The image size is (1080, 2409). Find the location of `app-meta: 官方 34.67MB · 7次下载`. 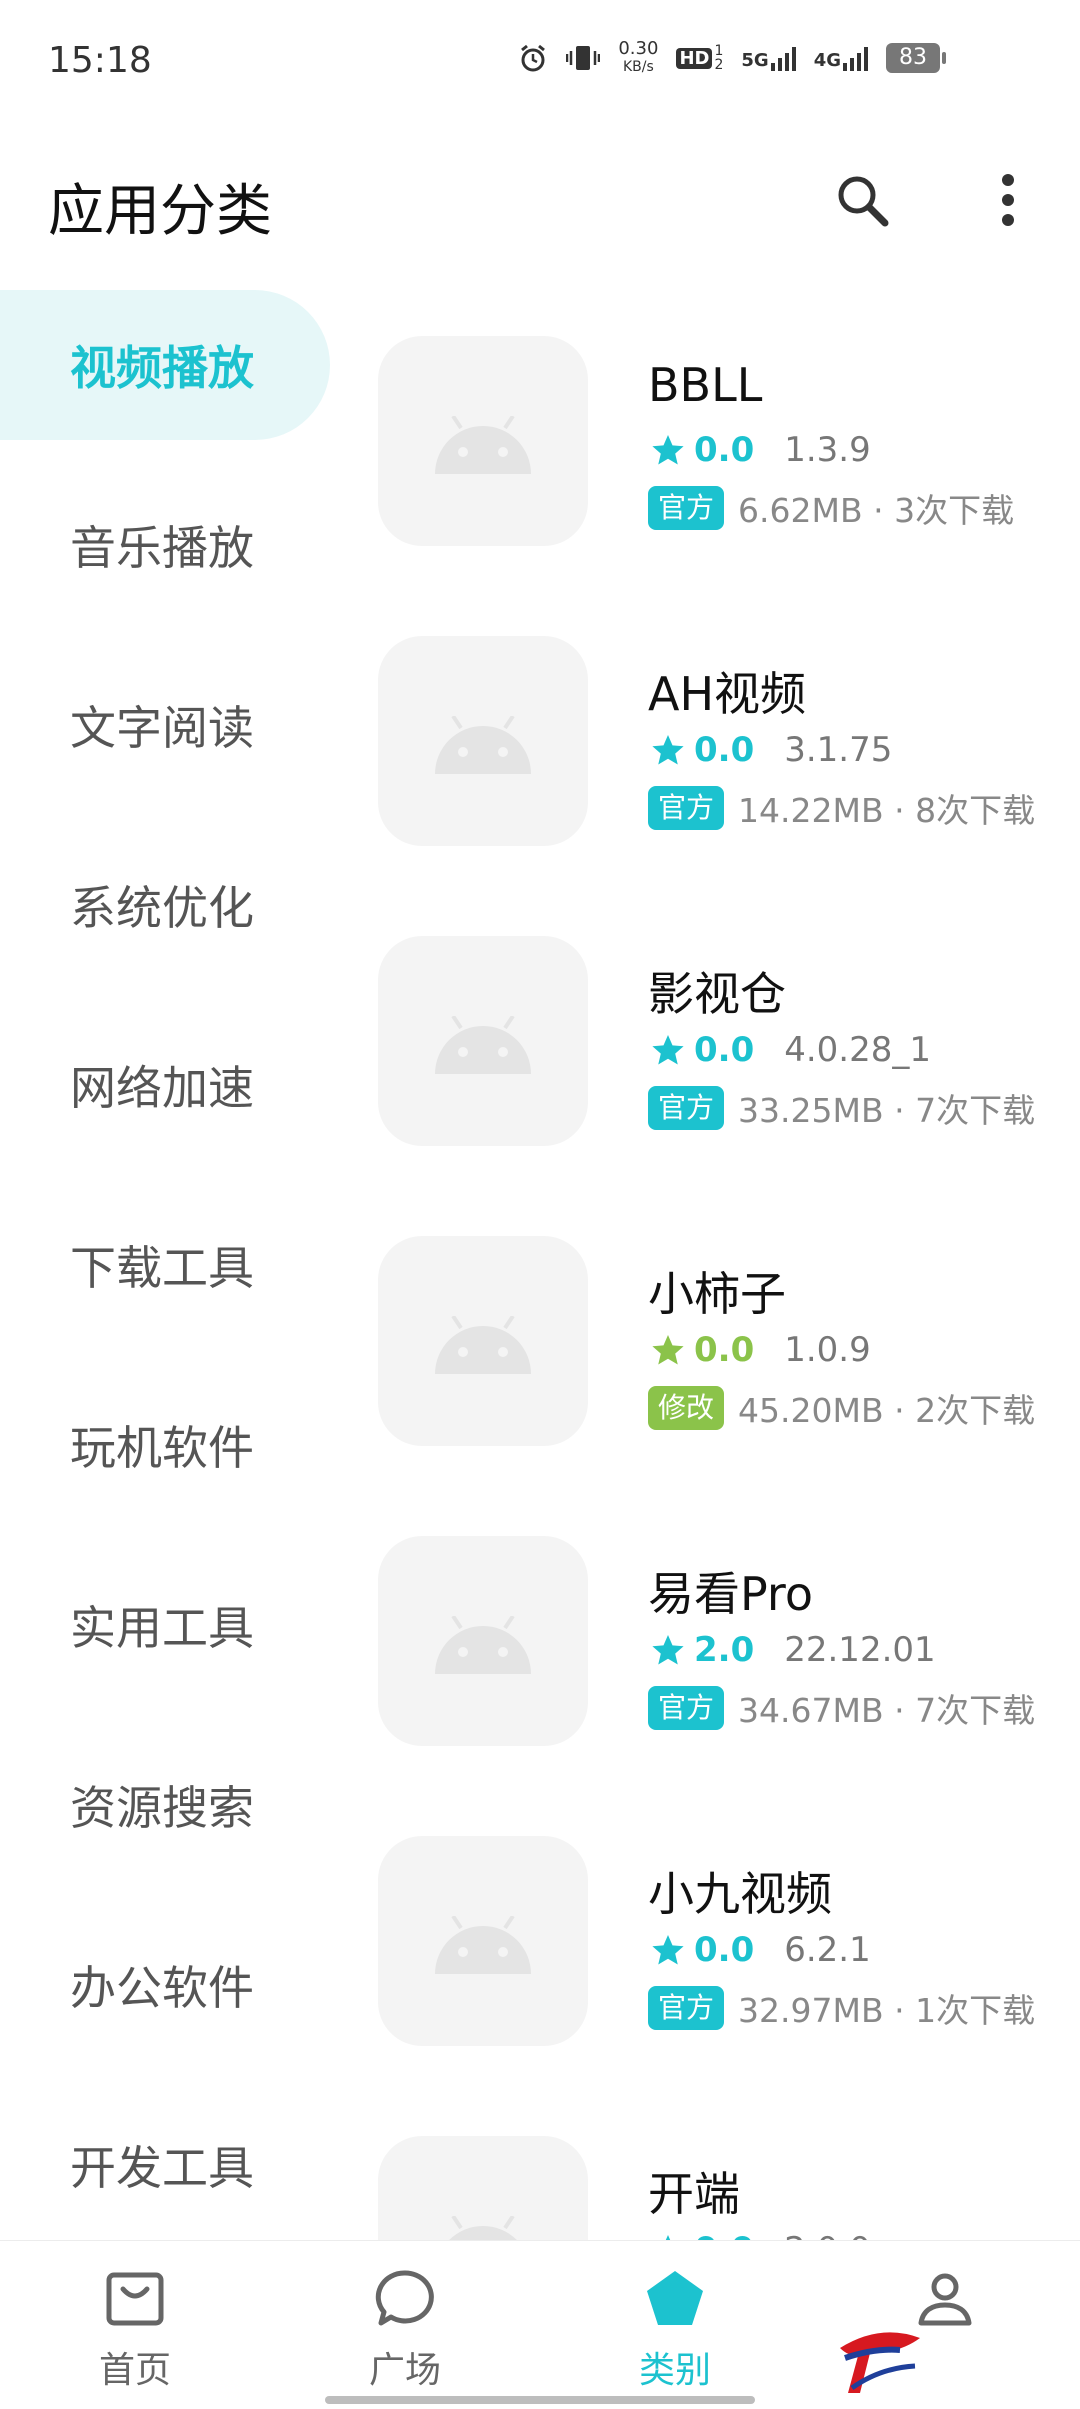

app-meta: 官方 34.67MB · 7次下载 is located at coordinates (841, 1708).